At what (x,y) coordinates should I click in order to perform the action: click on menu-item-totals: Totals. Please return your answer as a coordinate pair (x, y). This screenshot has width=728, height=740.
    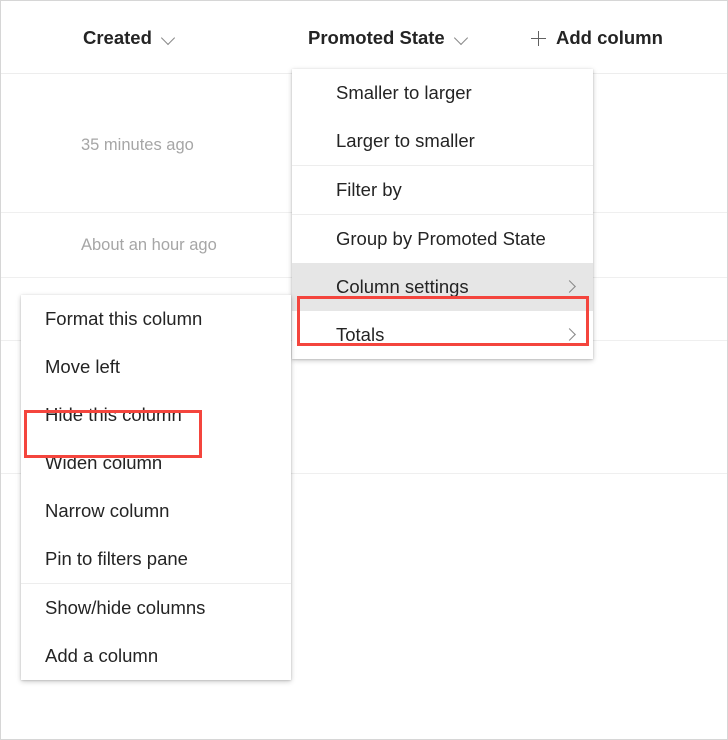
    Looking at the image, I should click on (442, 335).